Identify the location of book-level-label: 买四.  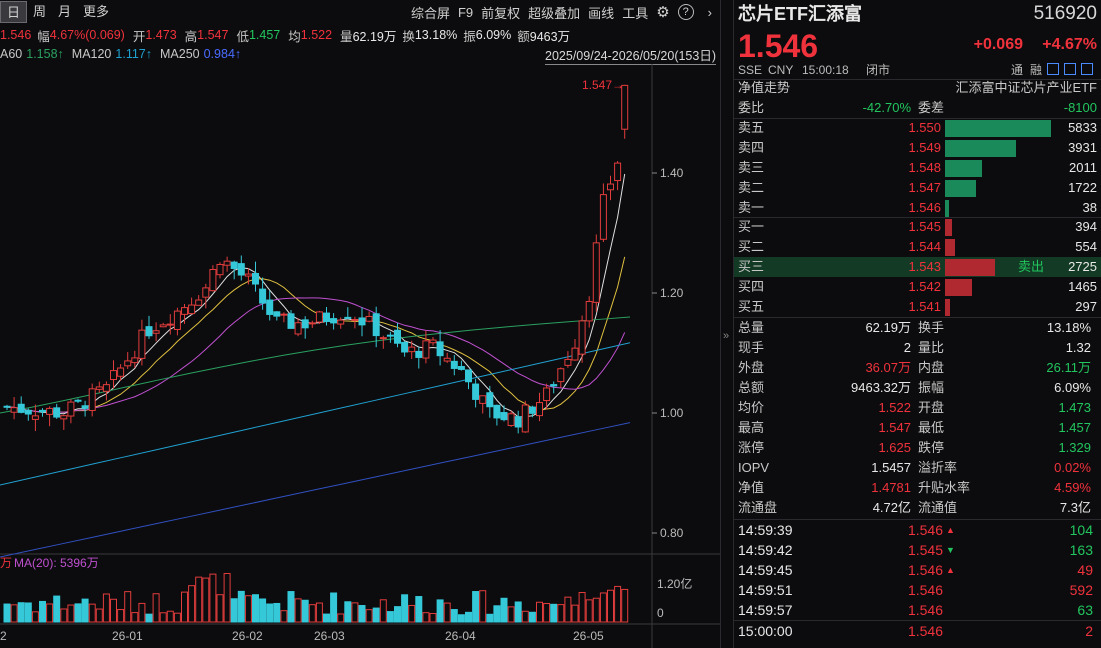
(751, 286).